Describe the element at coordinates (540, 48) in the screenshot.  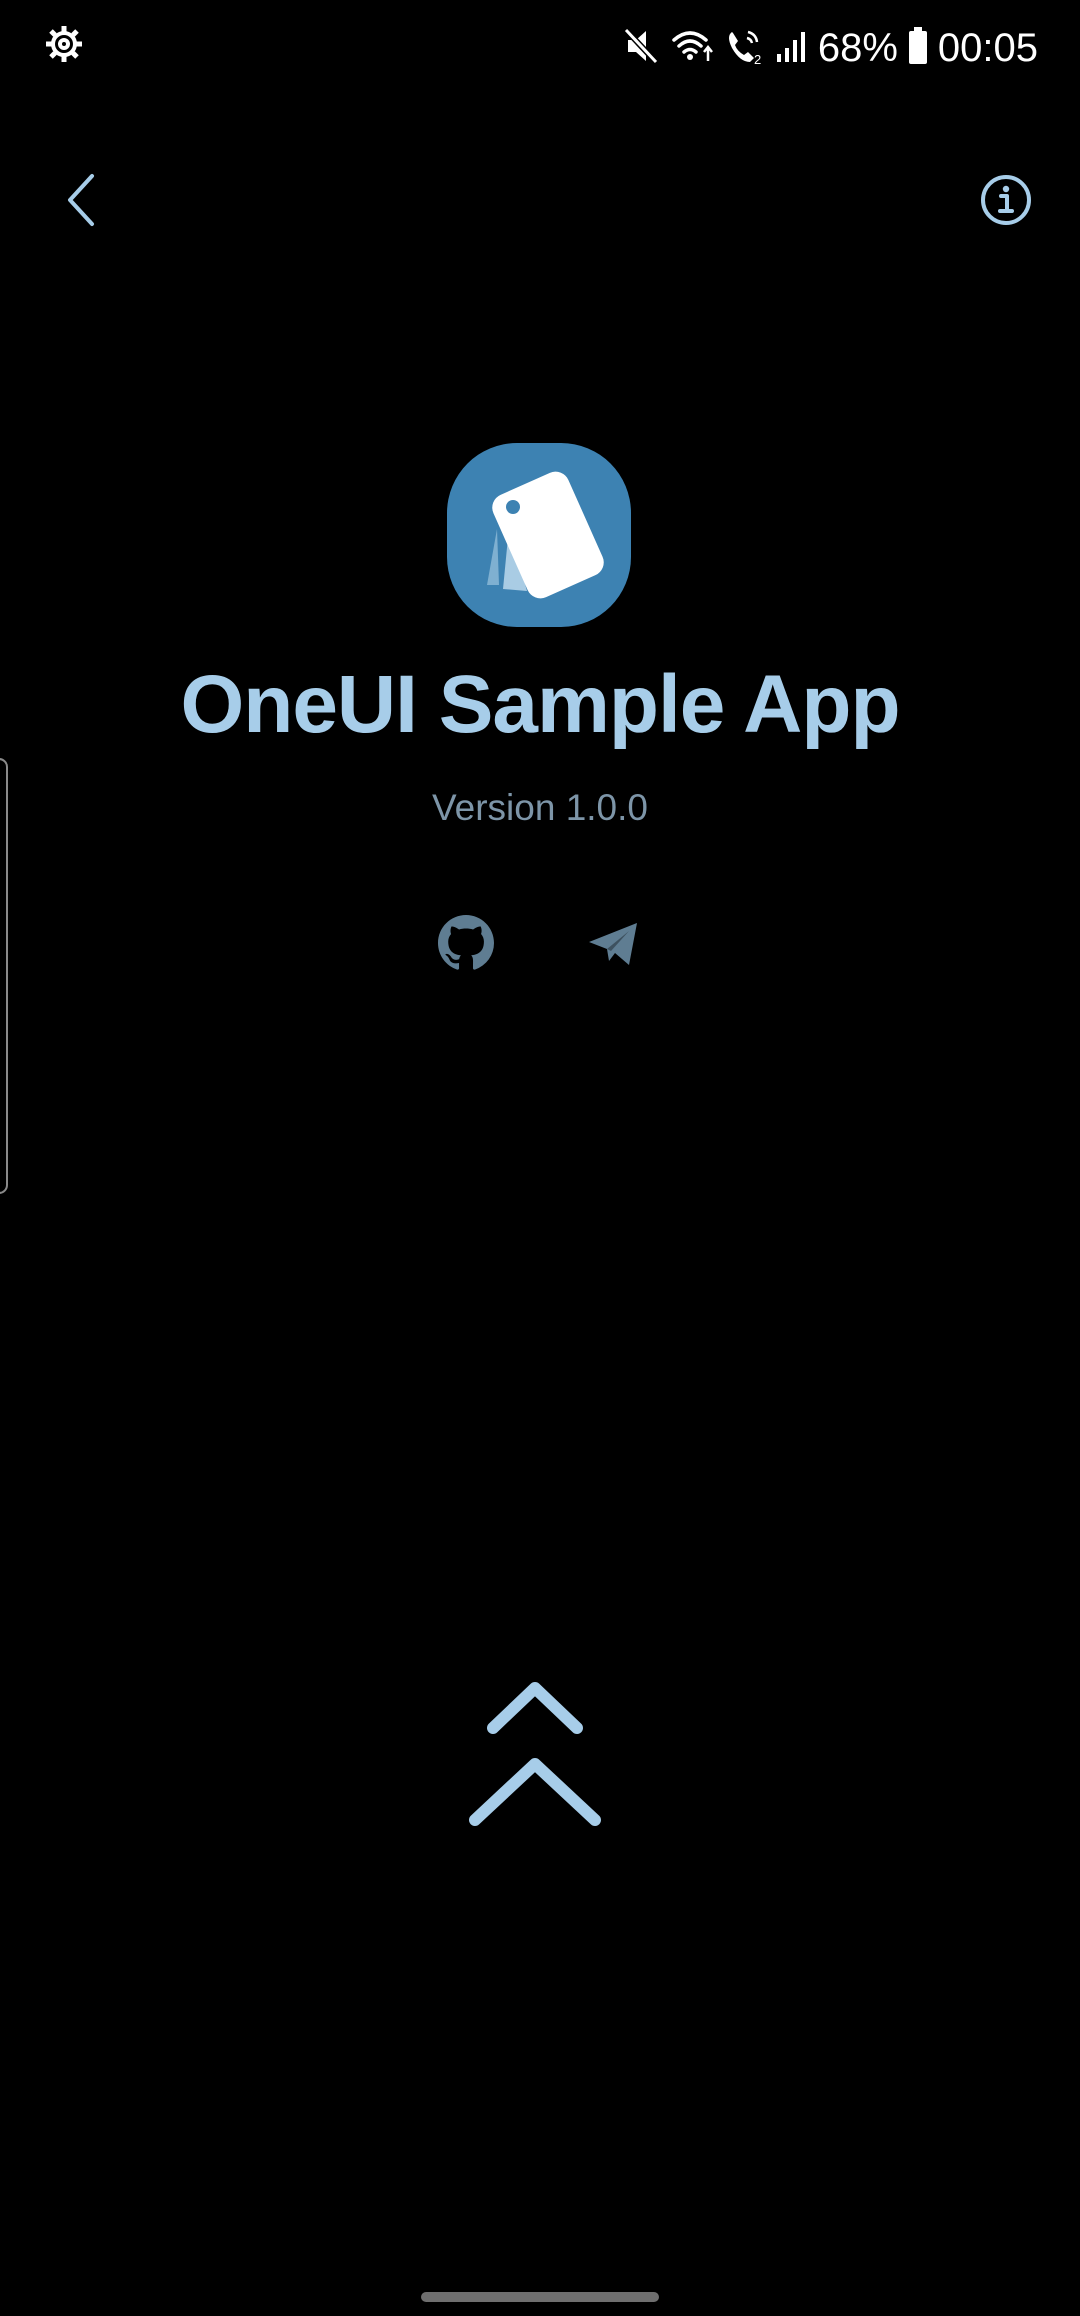
I see `status-bar: 2 68% 00:05` at that location.